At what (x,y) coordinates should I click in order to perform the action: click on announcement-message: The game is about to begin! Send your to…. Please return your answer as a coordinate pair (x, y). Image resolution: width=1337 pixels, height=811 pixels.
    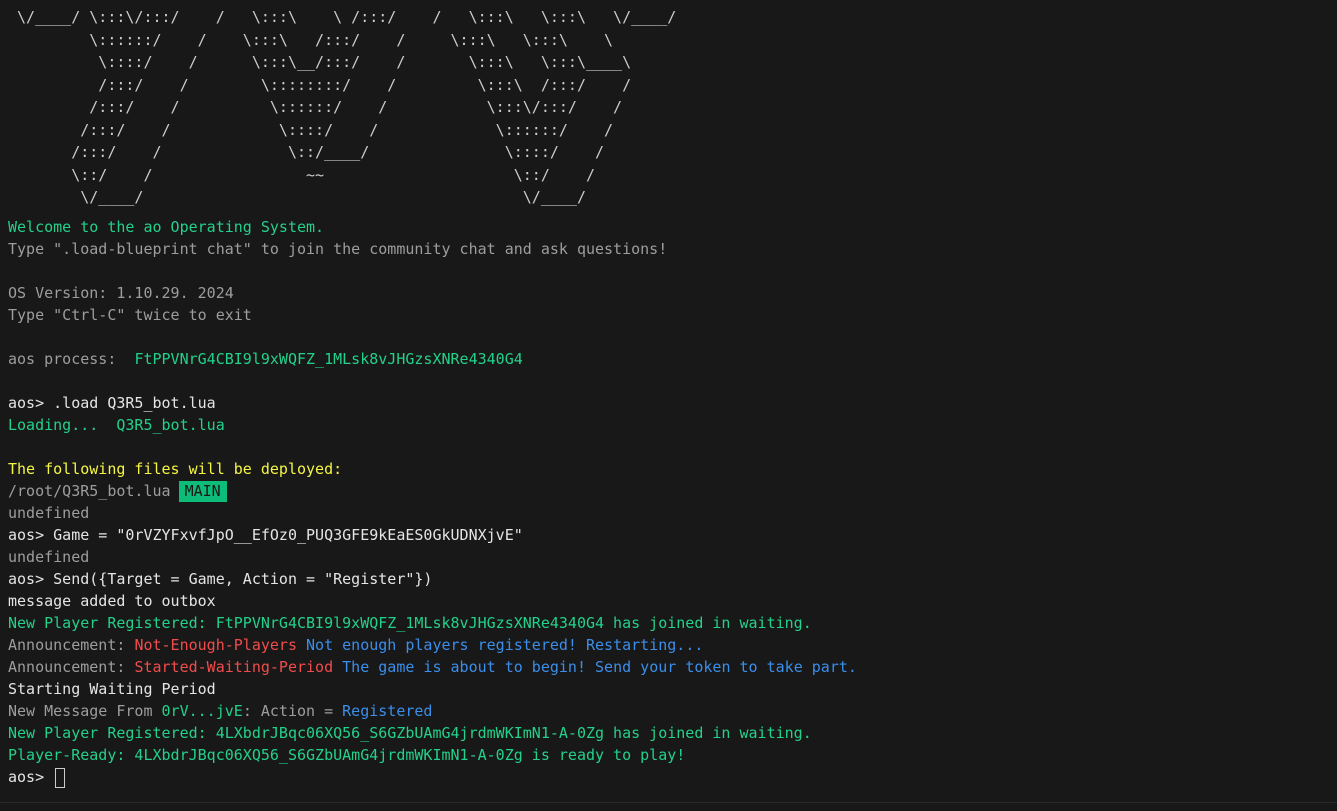
    Looking at the image, I should click on (595, 667).